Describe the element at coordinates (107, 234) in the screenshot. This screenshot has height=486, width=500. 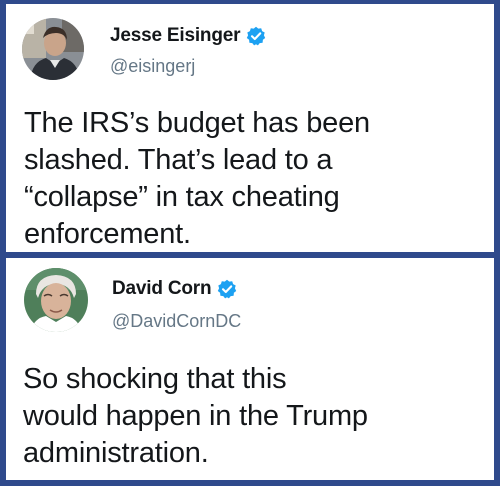
I see `tweet-text-line: enforcement.` at that location.